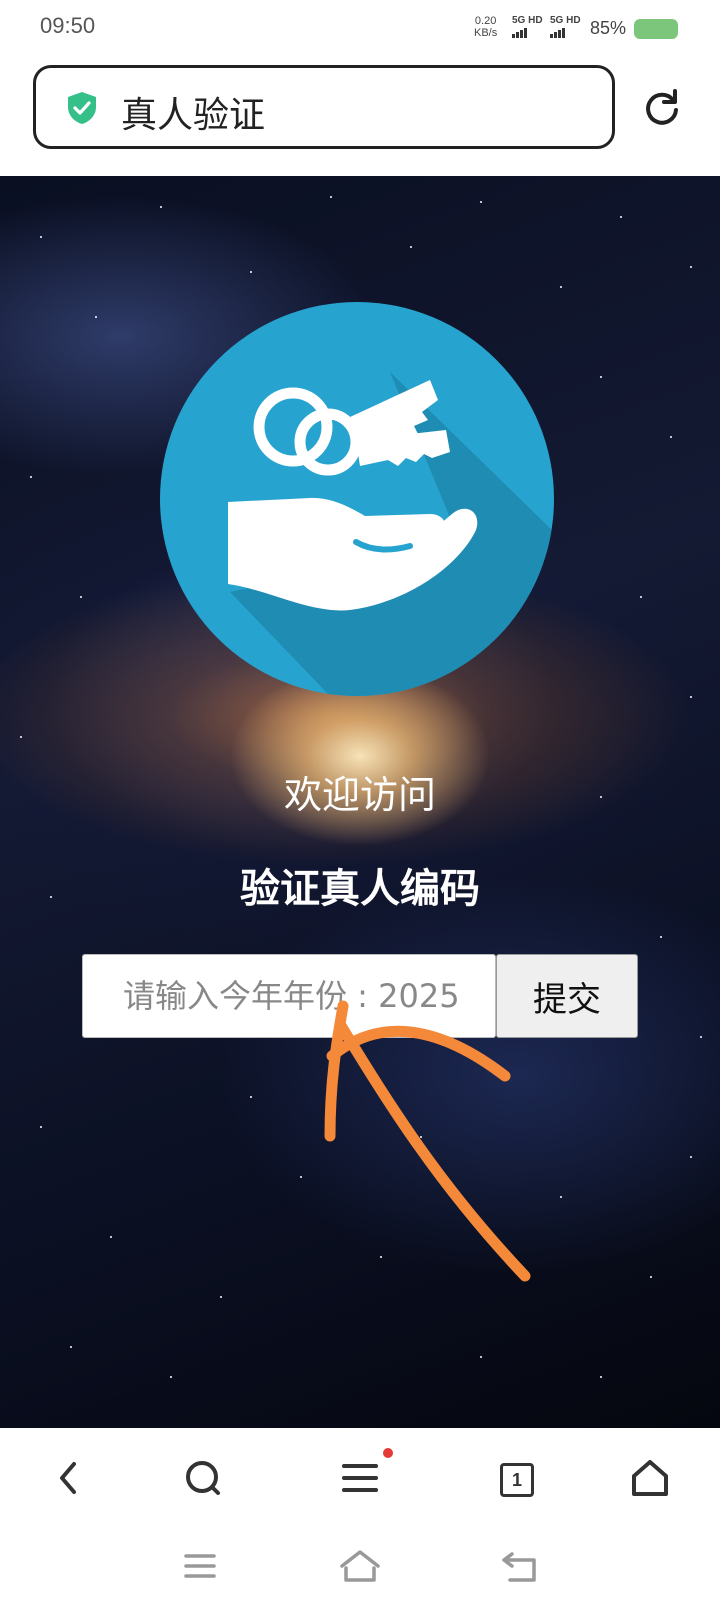  I want to click on reload-icon, so click(662, 108).